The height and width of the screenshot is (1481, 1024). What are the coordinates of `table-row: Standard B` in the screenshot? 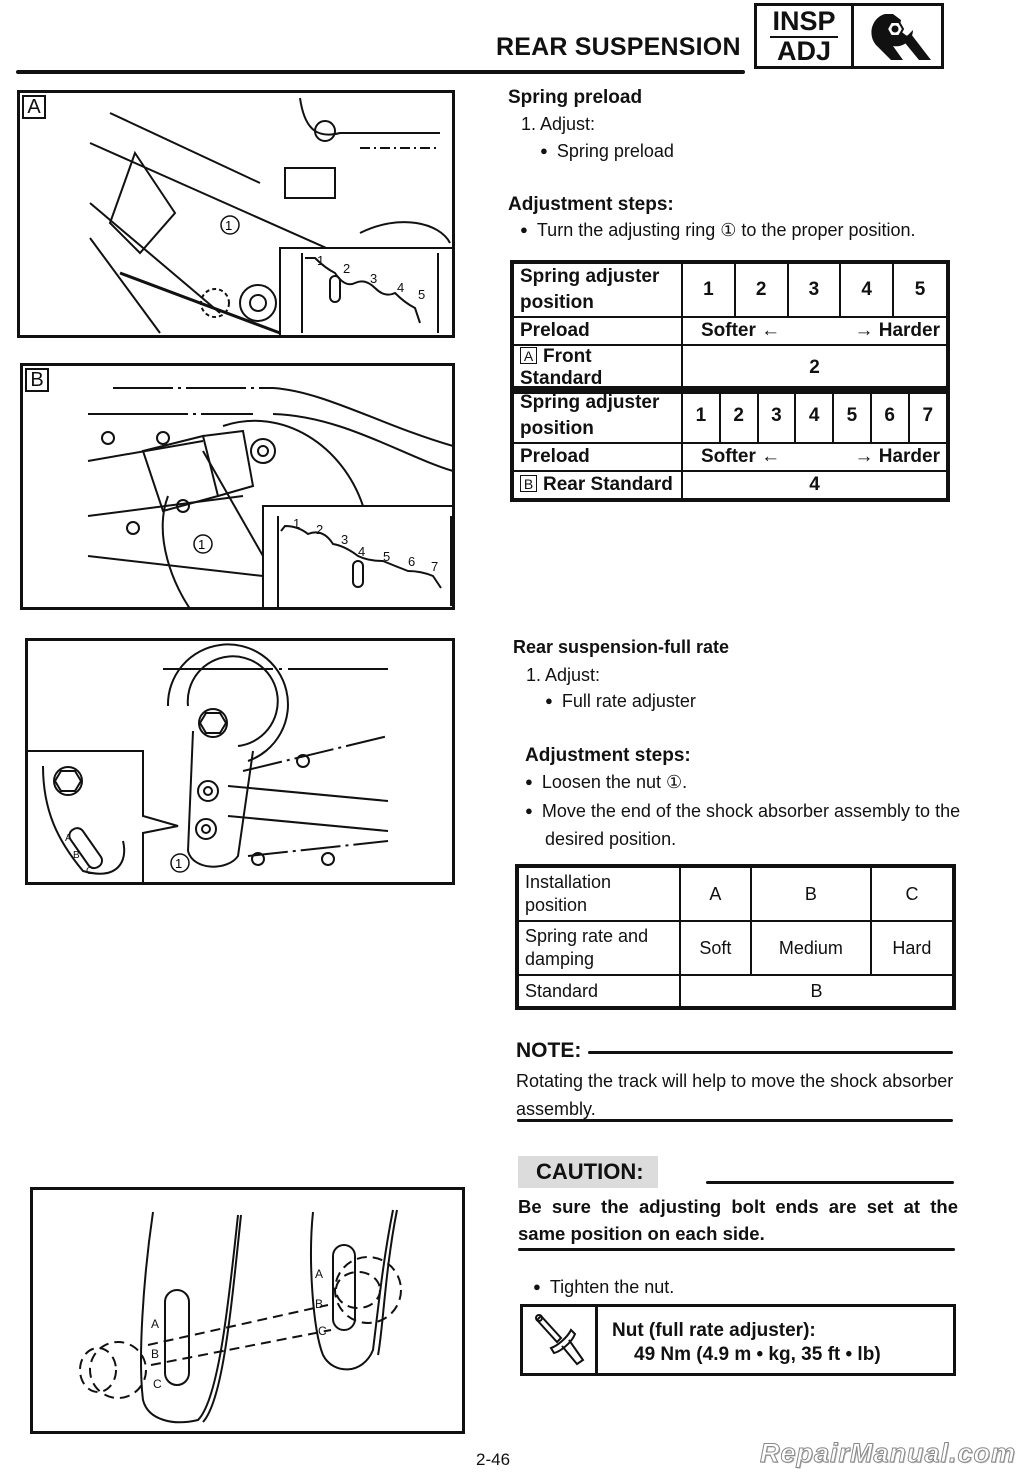 It's located at (735, 991).